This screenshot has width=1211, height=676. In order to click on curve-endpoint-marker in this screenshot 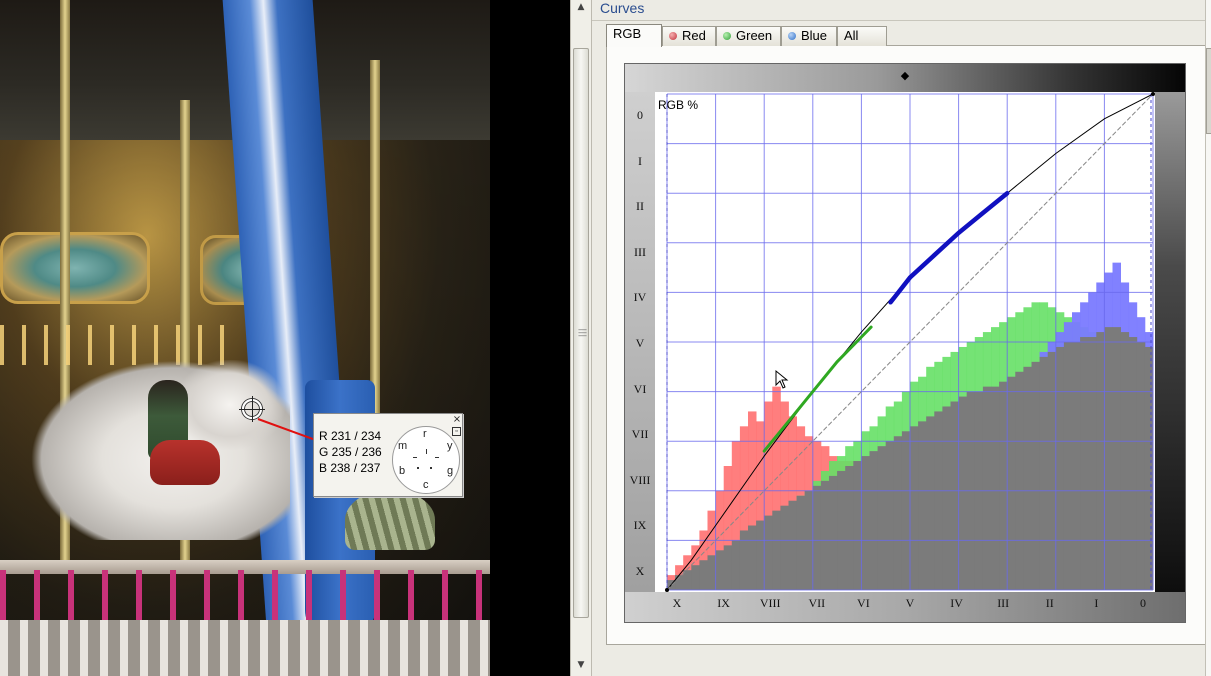, I will do `click(667, 590)`.